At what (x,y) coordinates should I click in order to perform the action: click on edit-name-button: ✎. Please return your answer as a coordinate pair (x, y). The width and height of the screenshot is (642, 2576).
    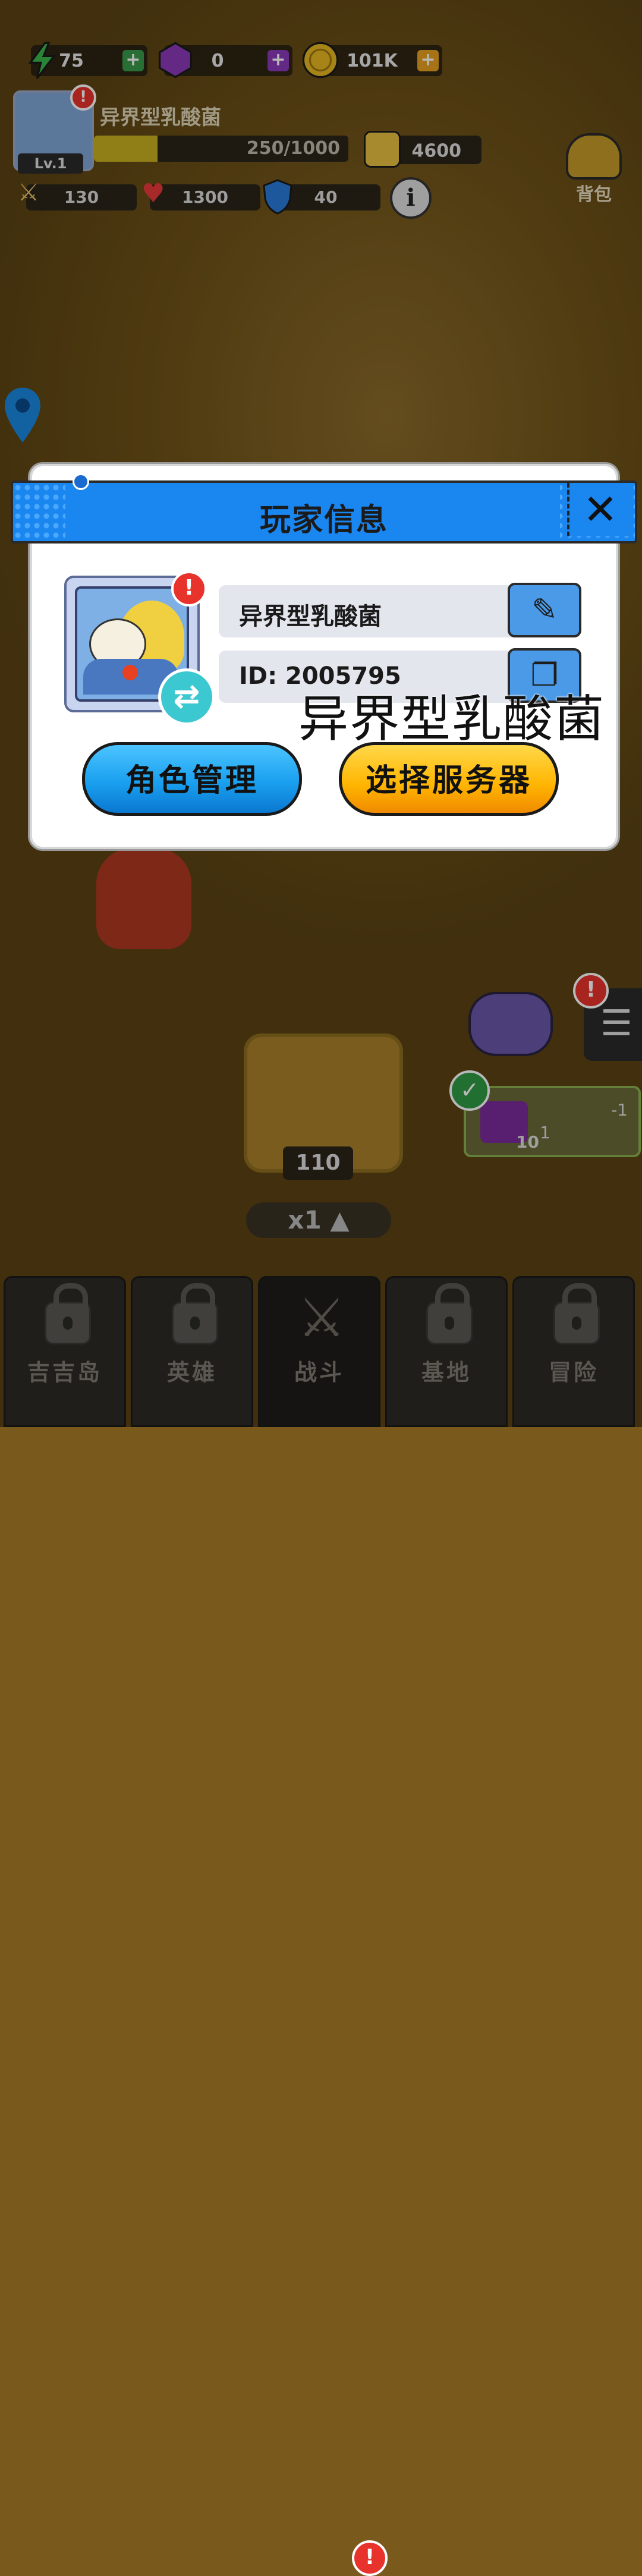
    Looking at the image, I should click on (544, 610).